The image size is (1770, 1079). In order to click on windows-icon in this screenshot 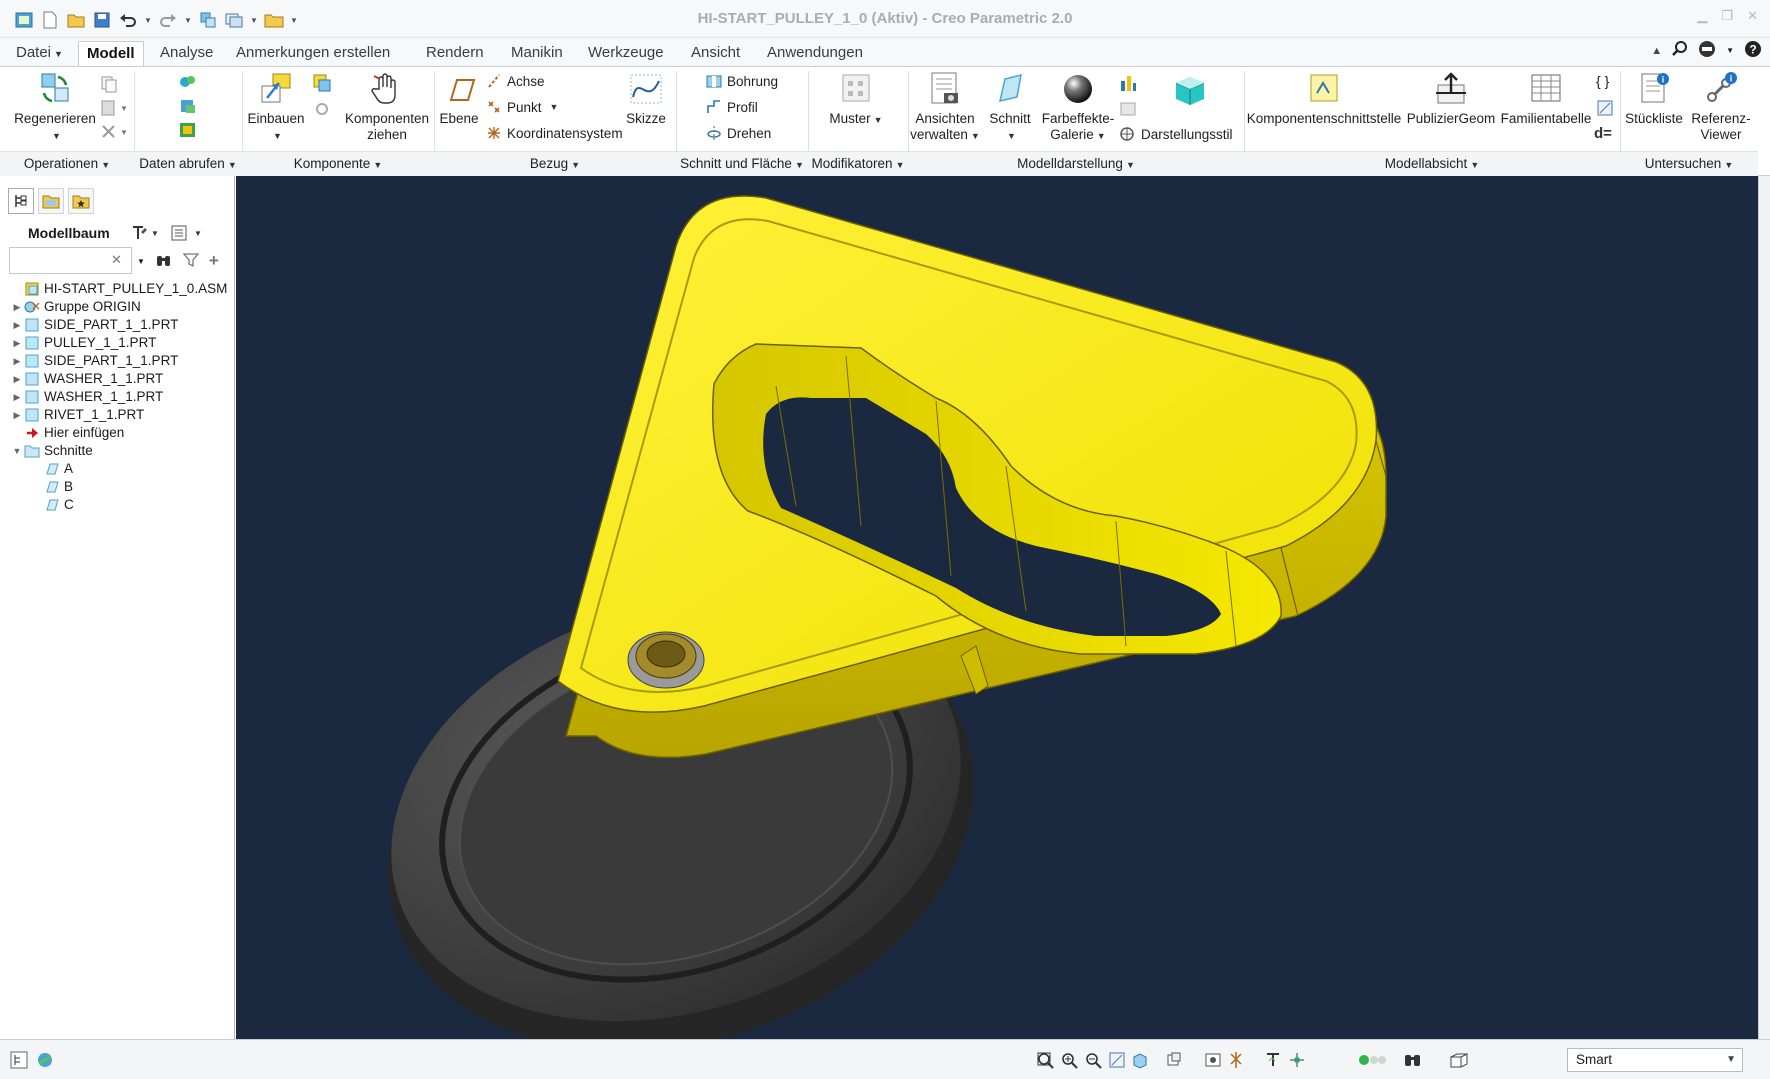, I will do `click(234, 20)`.